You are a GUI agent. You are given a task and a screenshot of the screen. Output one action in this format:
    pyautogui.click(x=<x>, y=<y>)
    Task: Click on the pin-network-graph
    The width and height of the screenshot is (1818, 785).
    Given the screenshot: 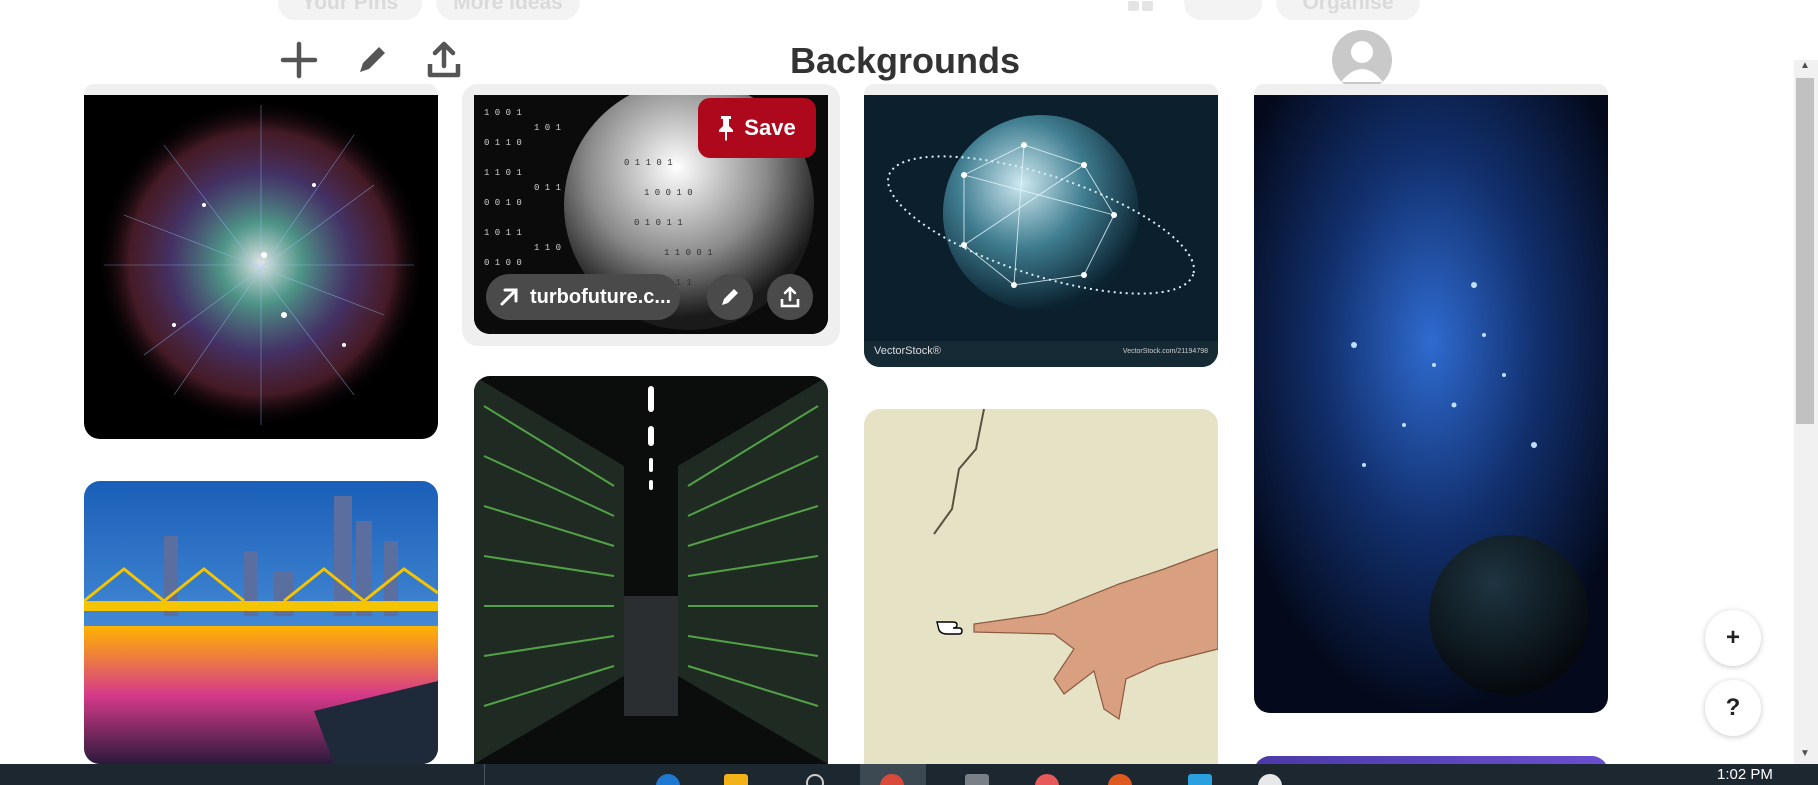 What is the action you would take?
    pyautogui.click(x=261, y=267)
    